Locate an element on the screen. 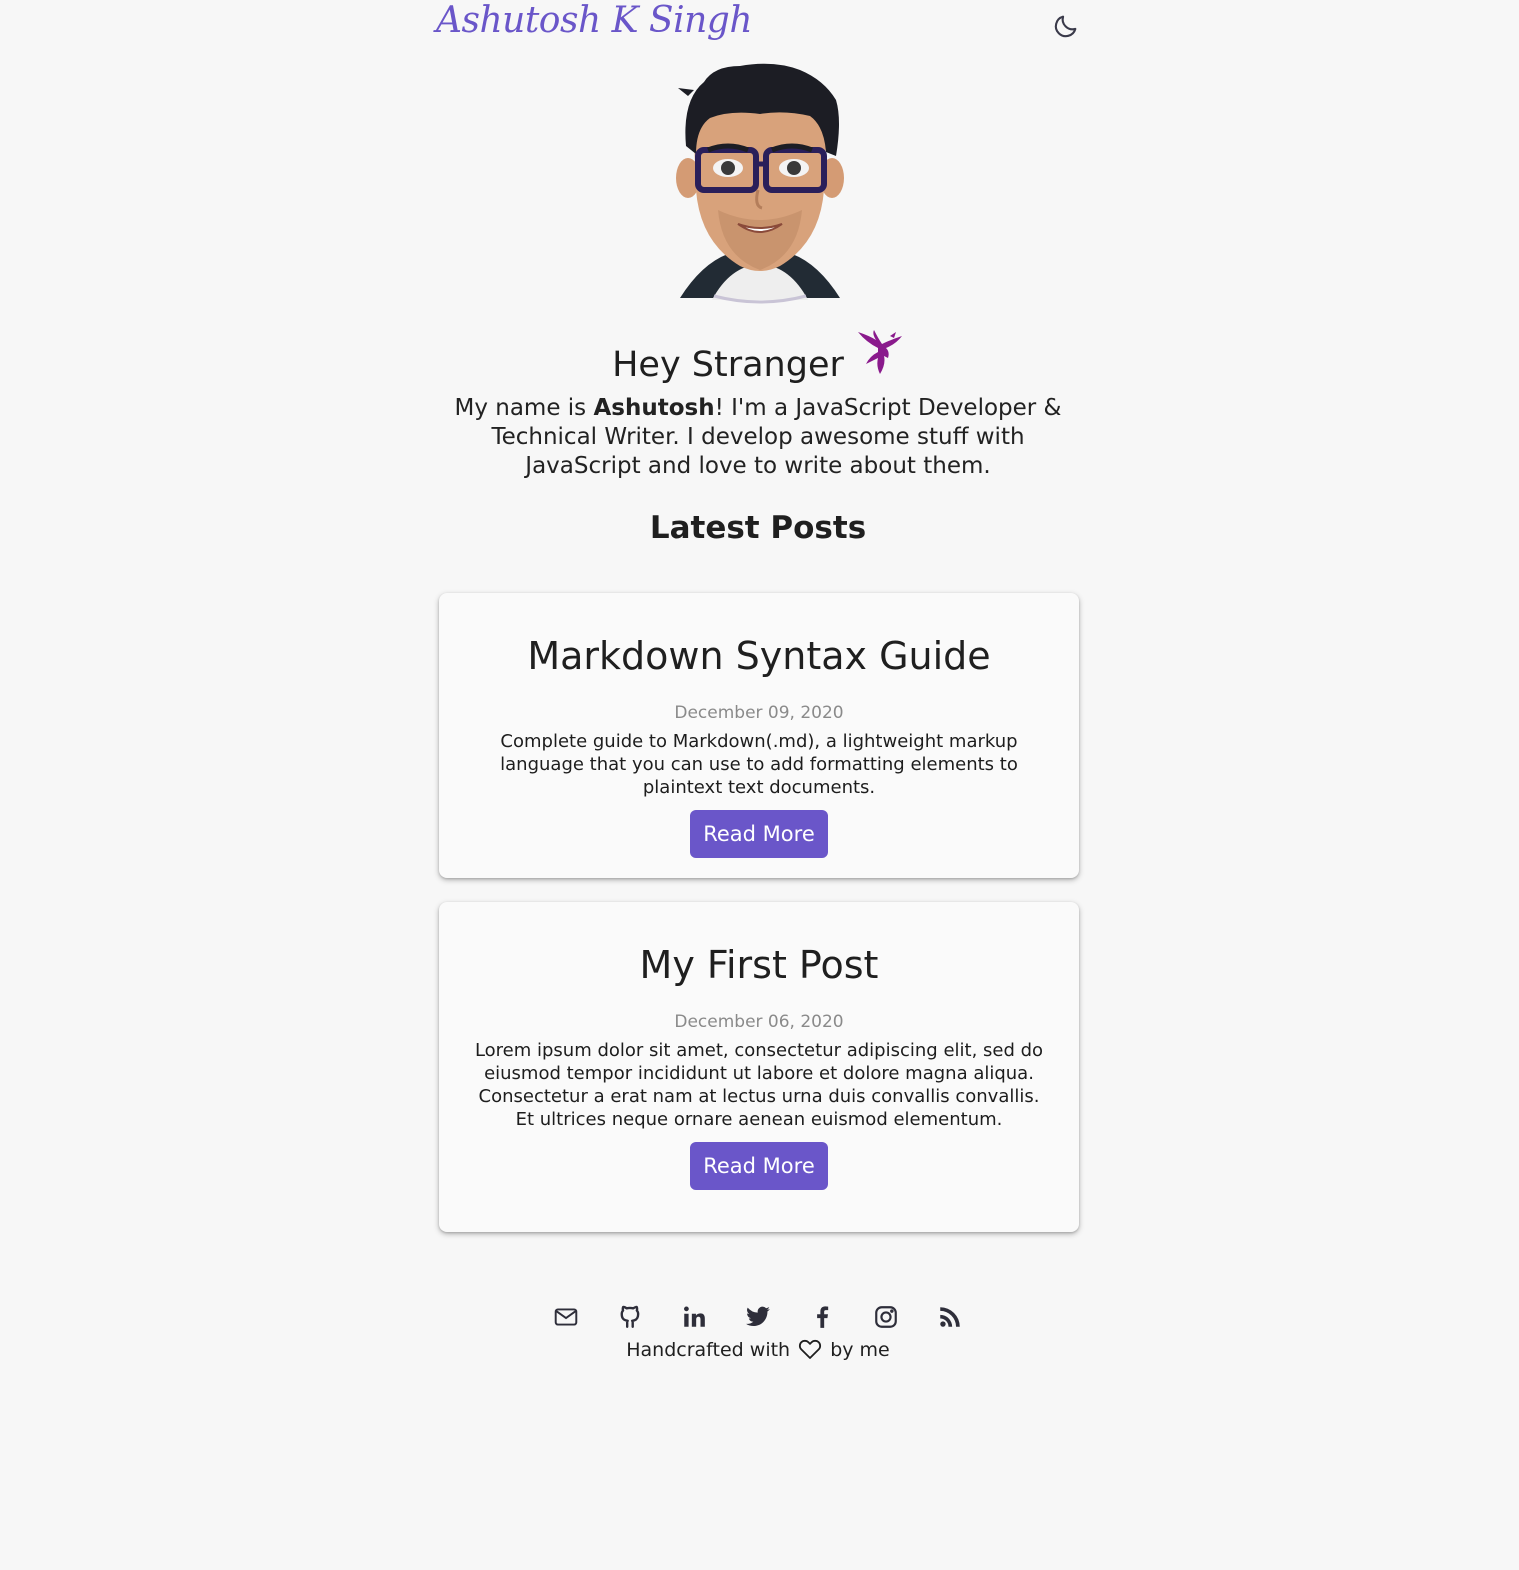  twitter-icon is located at coordinates (758, 1317).